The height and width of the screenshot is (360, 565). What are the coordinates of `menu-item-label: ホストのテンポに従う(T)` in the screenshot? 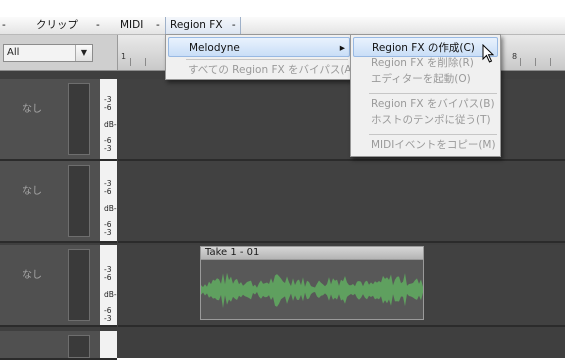 It's located at (431, 120).